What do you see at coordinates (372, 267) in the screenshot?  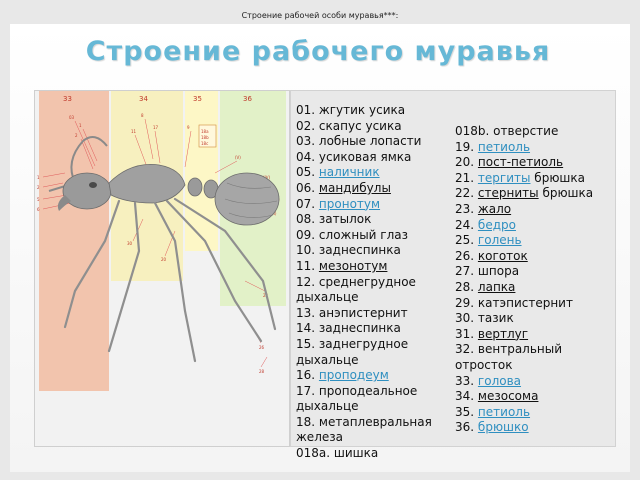 I see `legend-item: 11. мезонотум` at bounding box center [372, 267].